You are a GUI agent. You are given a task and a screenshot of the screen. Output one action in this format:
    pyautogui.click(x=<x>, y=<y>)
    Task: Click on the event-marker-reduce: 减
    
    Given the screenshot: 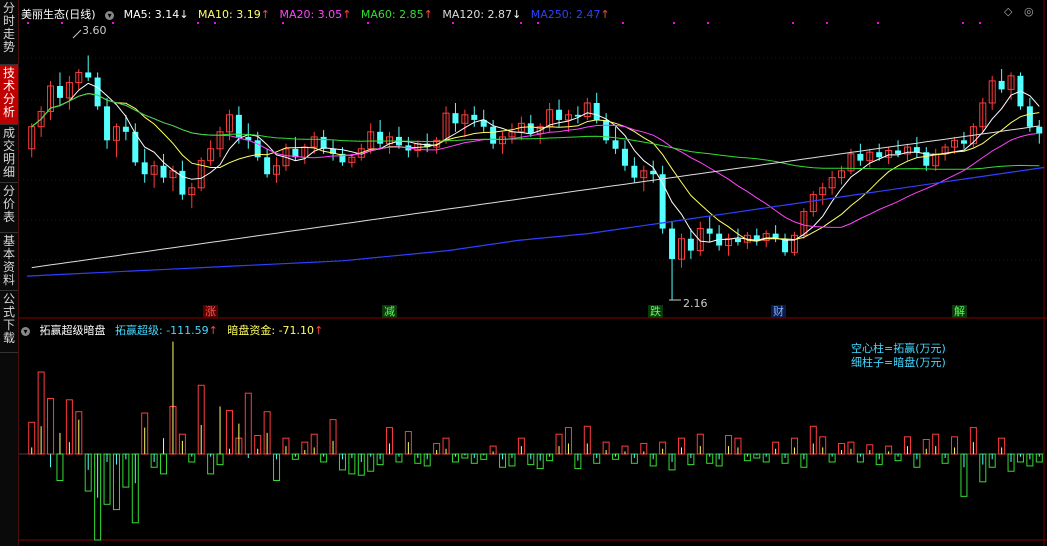 What is the action you would take?
    pyautogui.click(x=389, y=311)
    